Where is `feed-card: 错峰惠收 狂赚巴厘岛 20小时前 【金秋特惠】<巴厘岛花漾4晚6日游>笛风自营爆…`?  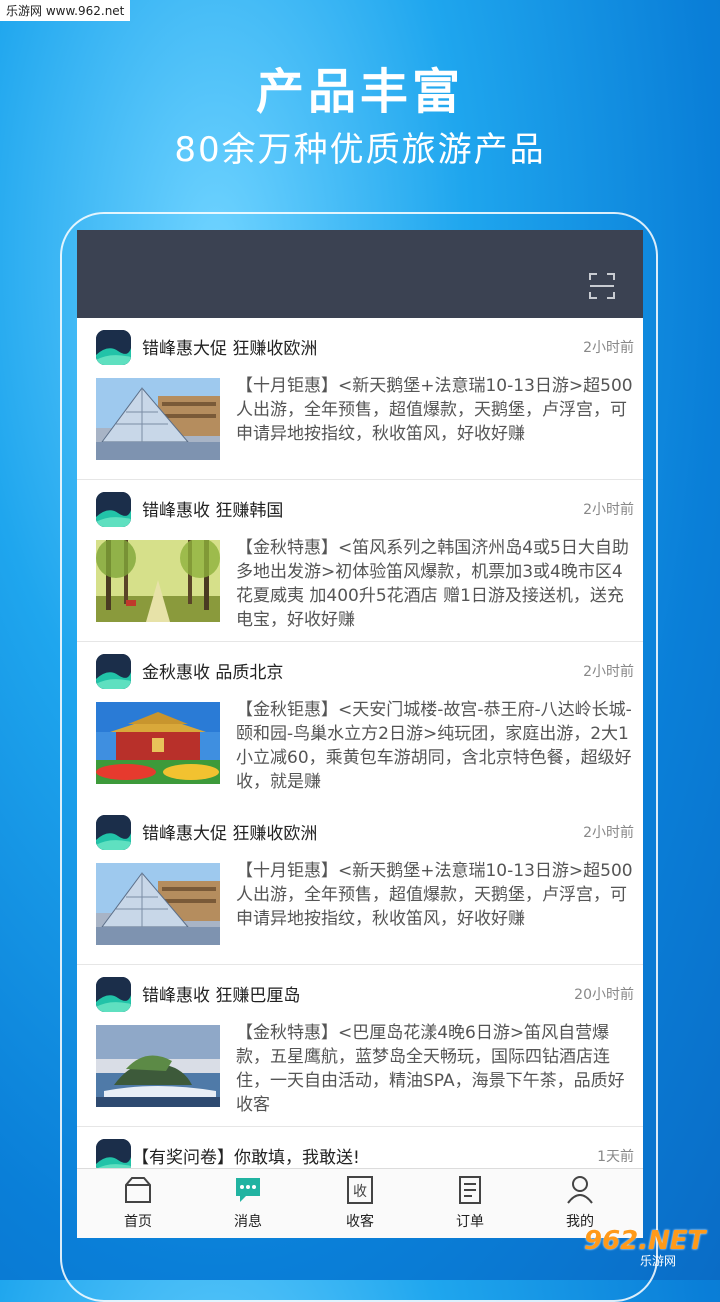
feed-card: 错峰惠收 狂赚巴厘岛 20小时前 【金秋特惠】<巴厘岛花漾4晚6日游>笛风自营爆… is located at coordinates (360, 1046).